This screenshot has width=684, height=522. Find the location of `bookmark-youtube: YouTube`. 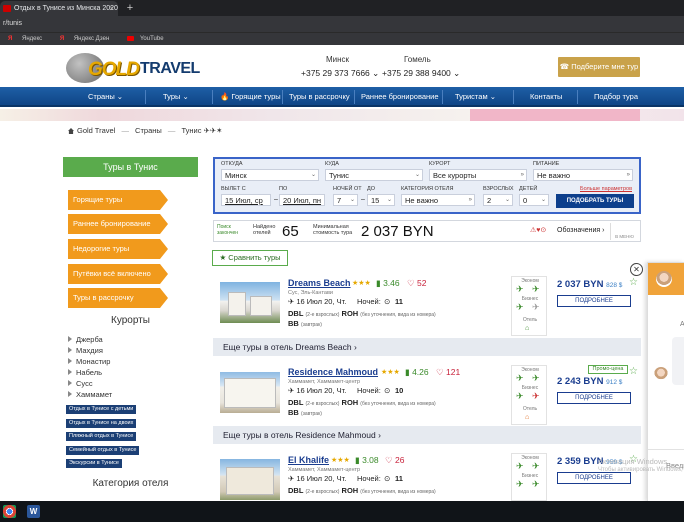

bookmark-youtube: YouTube is located at coordinates (145, 38).